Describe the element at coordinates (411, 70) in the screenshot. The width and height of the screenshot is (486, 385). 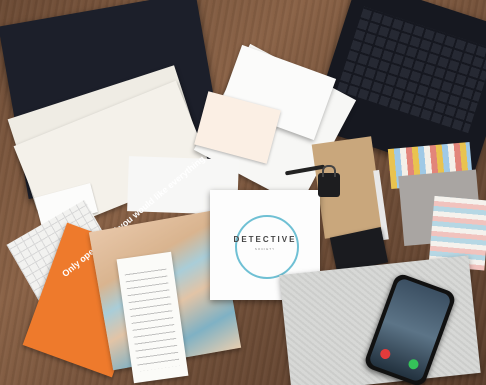
I see `keyboard` at that location.